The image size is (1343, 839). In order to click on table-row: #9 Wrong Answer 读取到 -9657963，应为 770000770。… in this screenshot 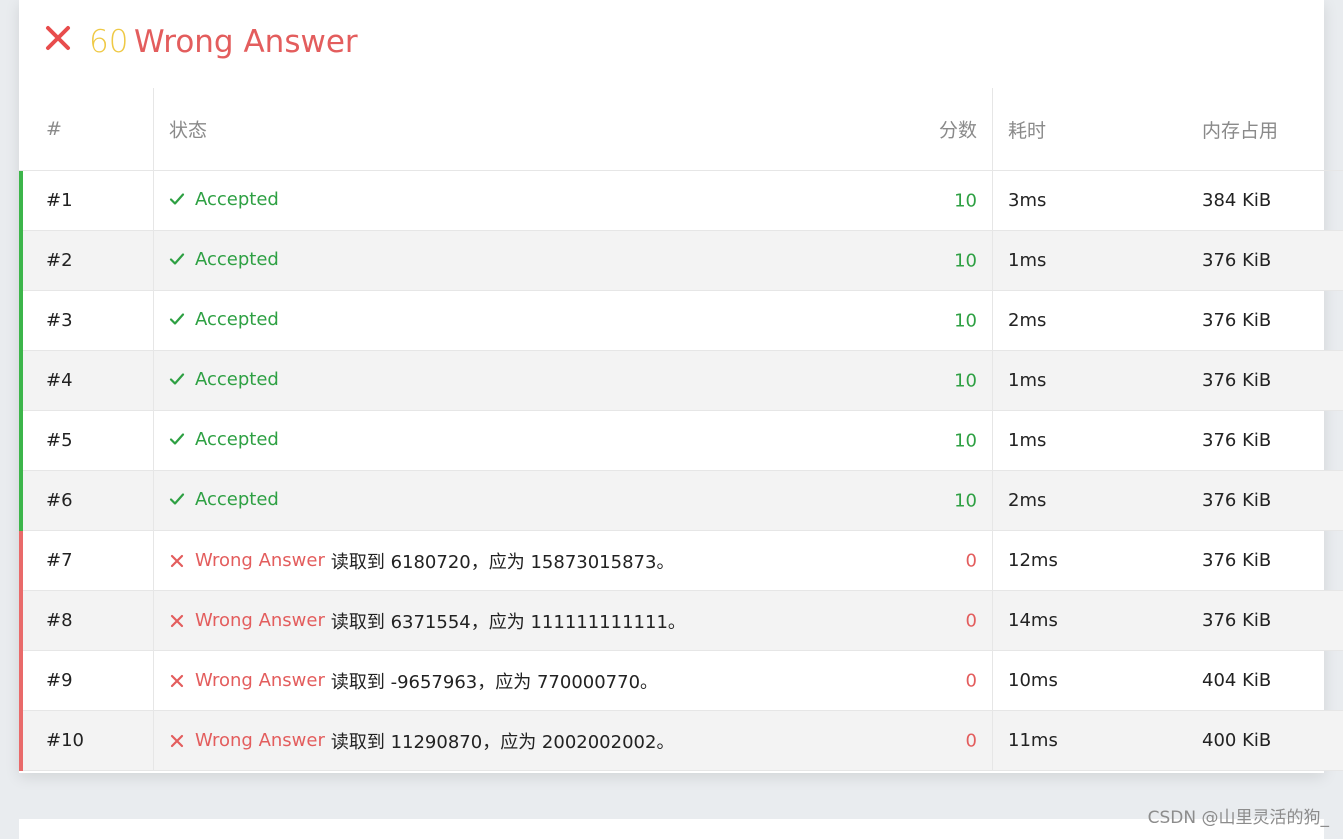, I will do `click(681, 680)`.